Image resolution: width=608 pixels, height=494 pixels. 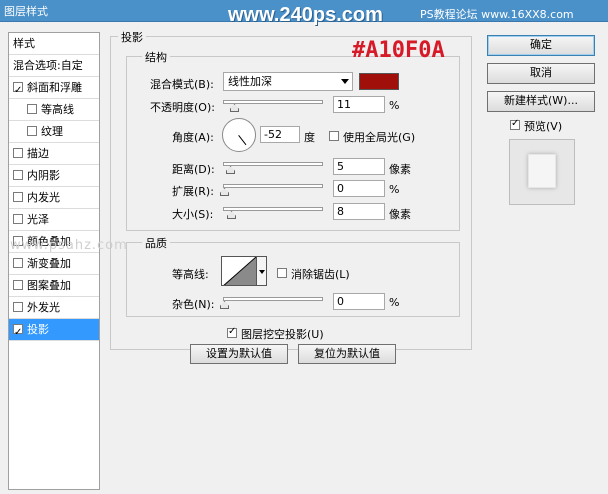 I want to click on style-preview-thumbnail, so click(x=542, y=172).